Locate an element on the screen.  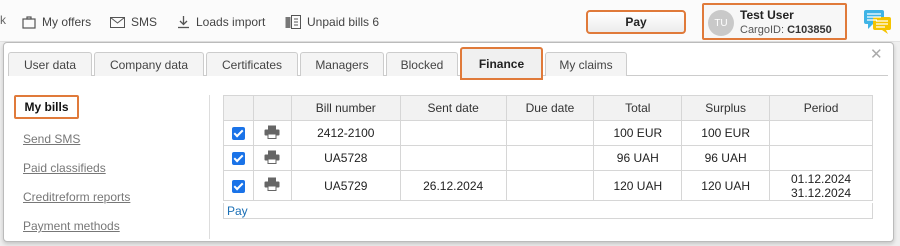
tab-company-data: Company data is located at coordinates (149, 64).